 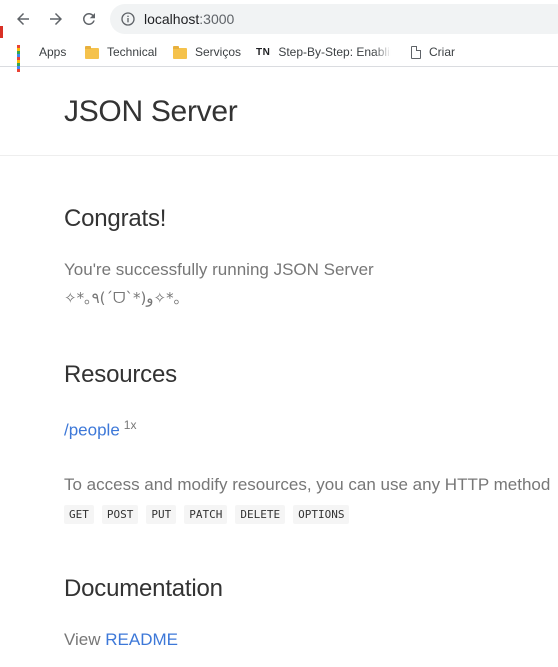 What do you see at coordinates (141, 639) in the screenshot?
I see `readme-link: README` at bounding box center [141, 639].